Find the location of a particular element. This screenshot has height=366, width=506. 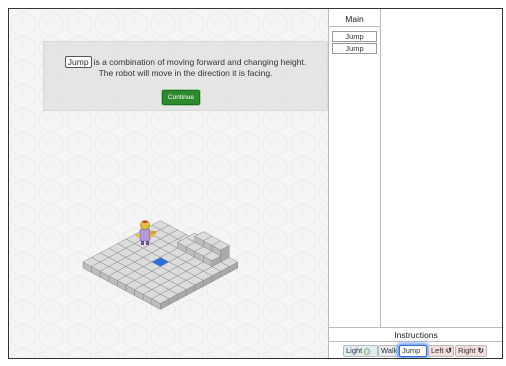

left-label: Left is located at coordinates (437, 350).